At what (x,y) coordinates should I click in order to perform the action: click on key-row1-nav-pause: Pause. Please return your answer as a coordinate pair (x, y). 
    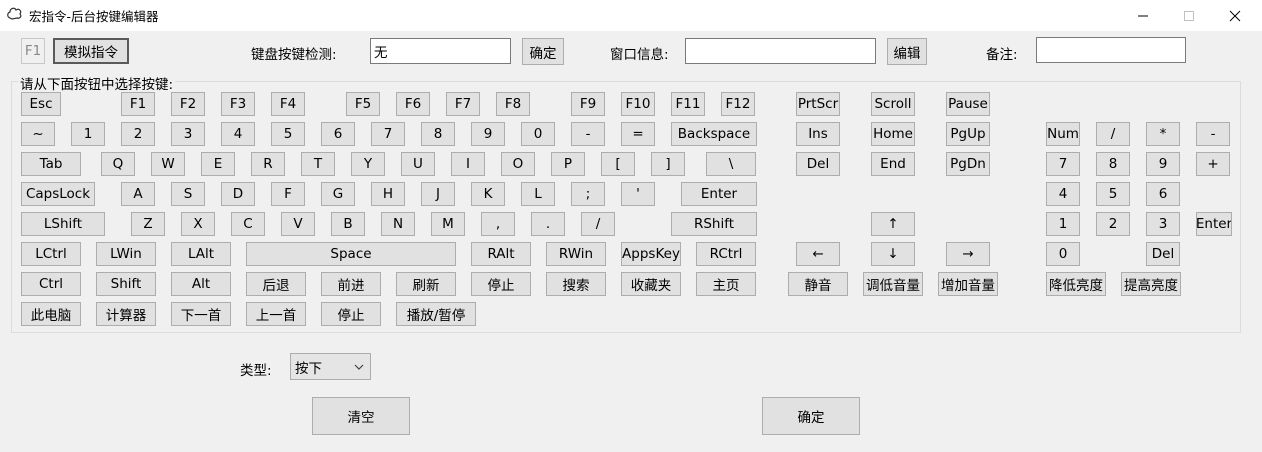
    Looking at the image, I should click on (968, 104).